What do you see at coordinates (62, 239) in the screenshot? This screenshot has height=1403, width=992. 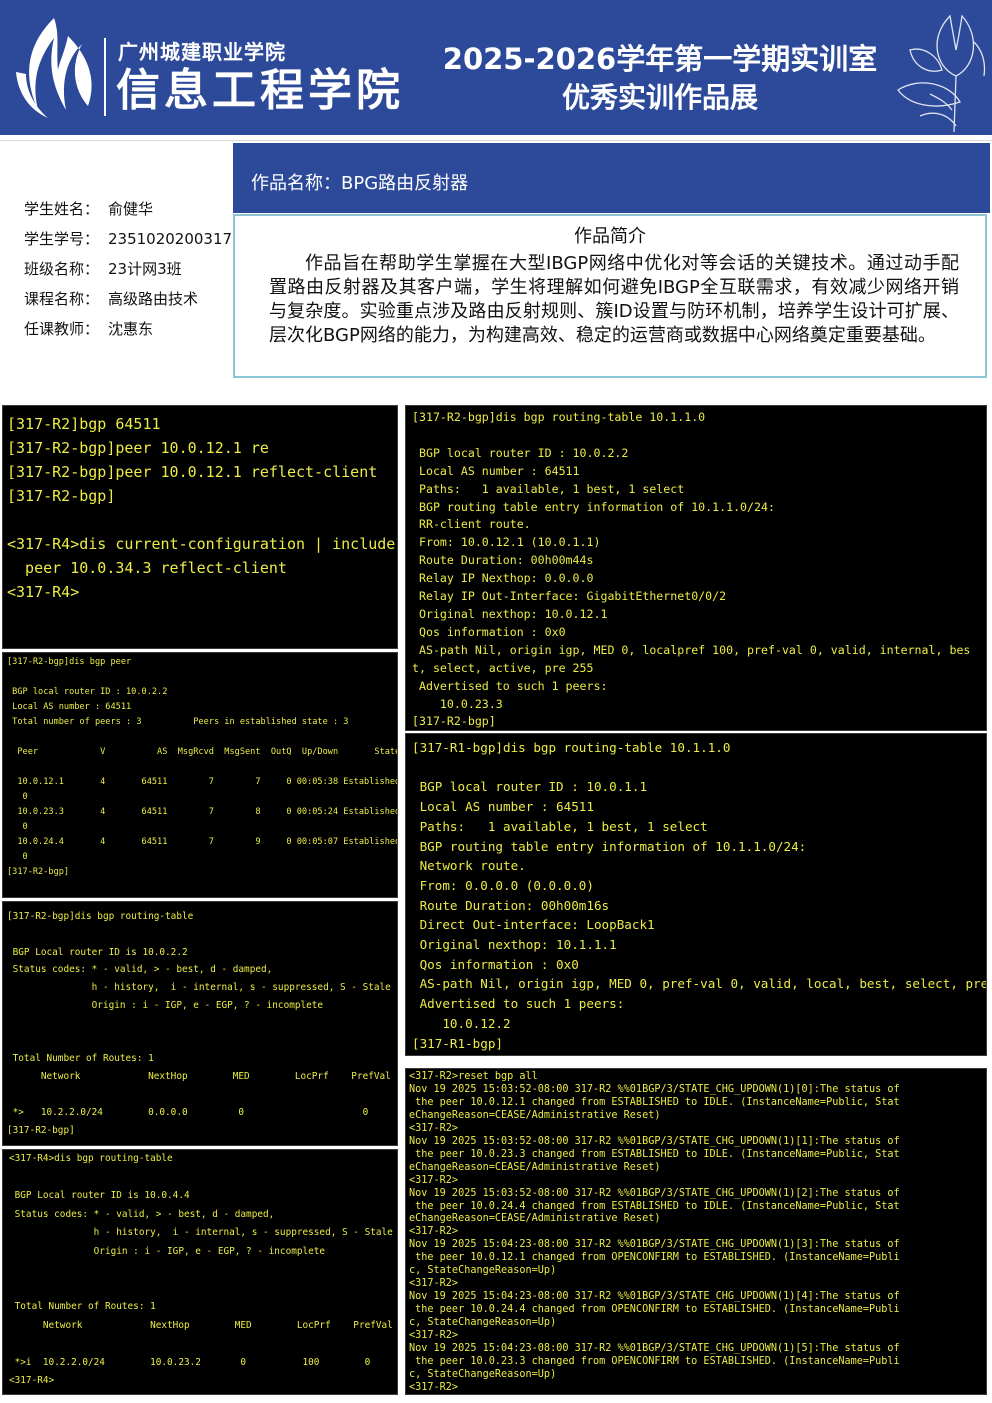 I see `info-label: 学生学号：` at bounding box center [62, 239].